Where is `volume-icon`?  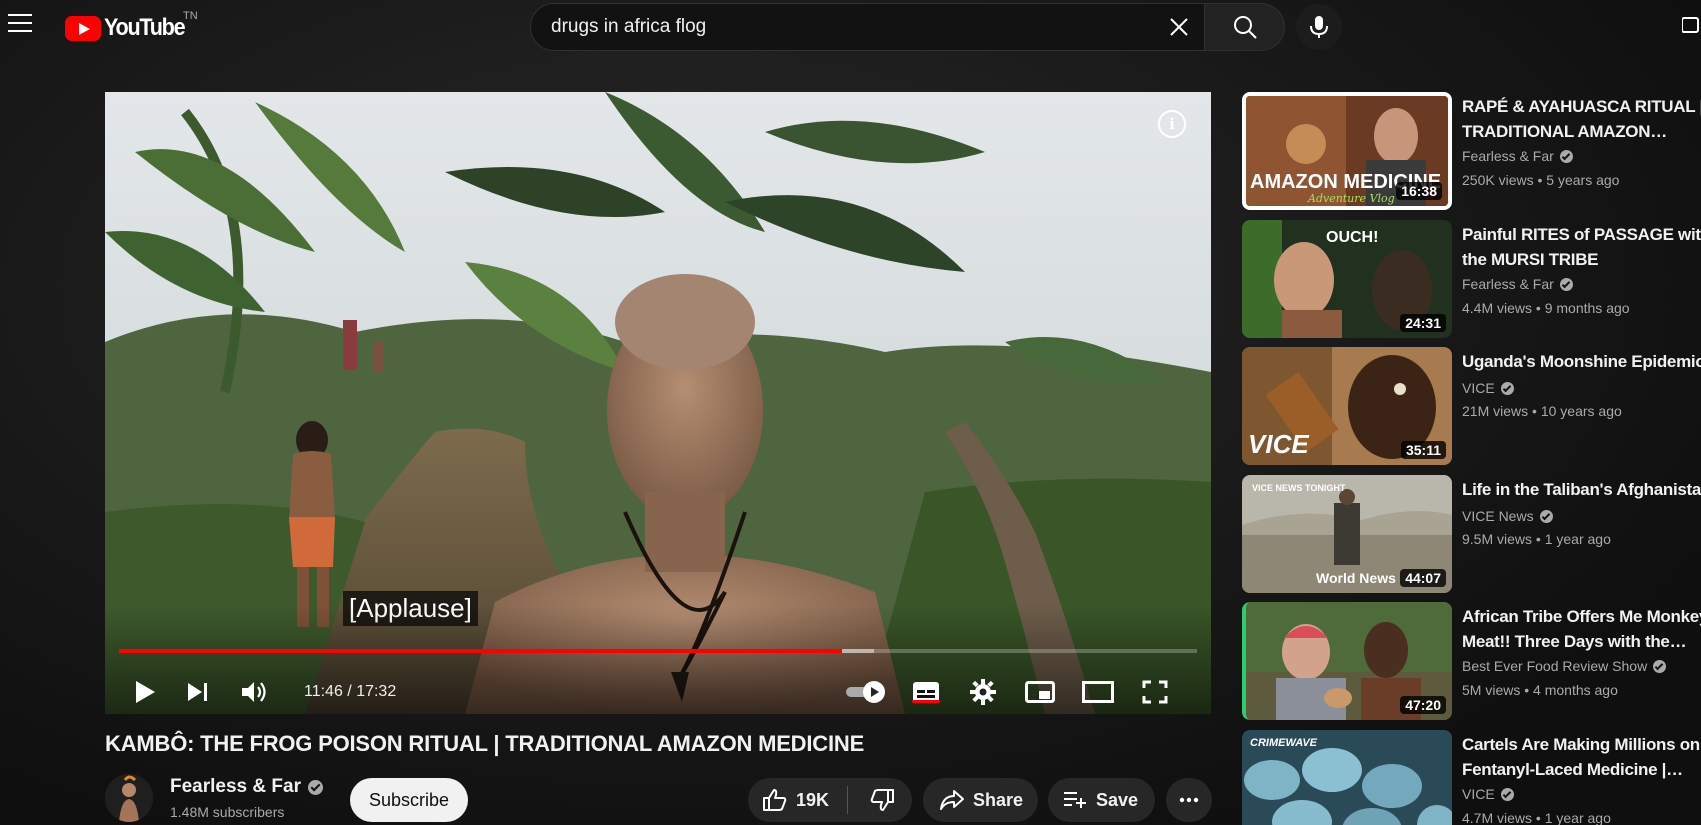
volume-icon is located at coordinates (254, 692).